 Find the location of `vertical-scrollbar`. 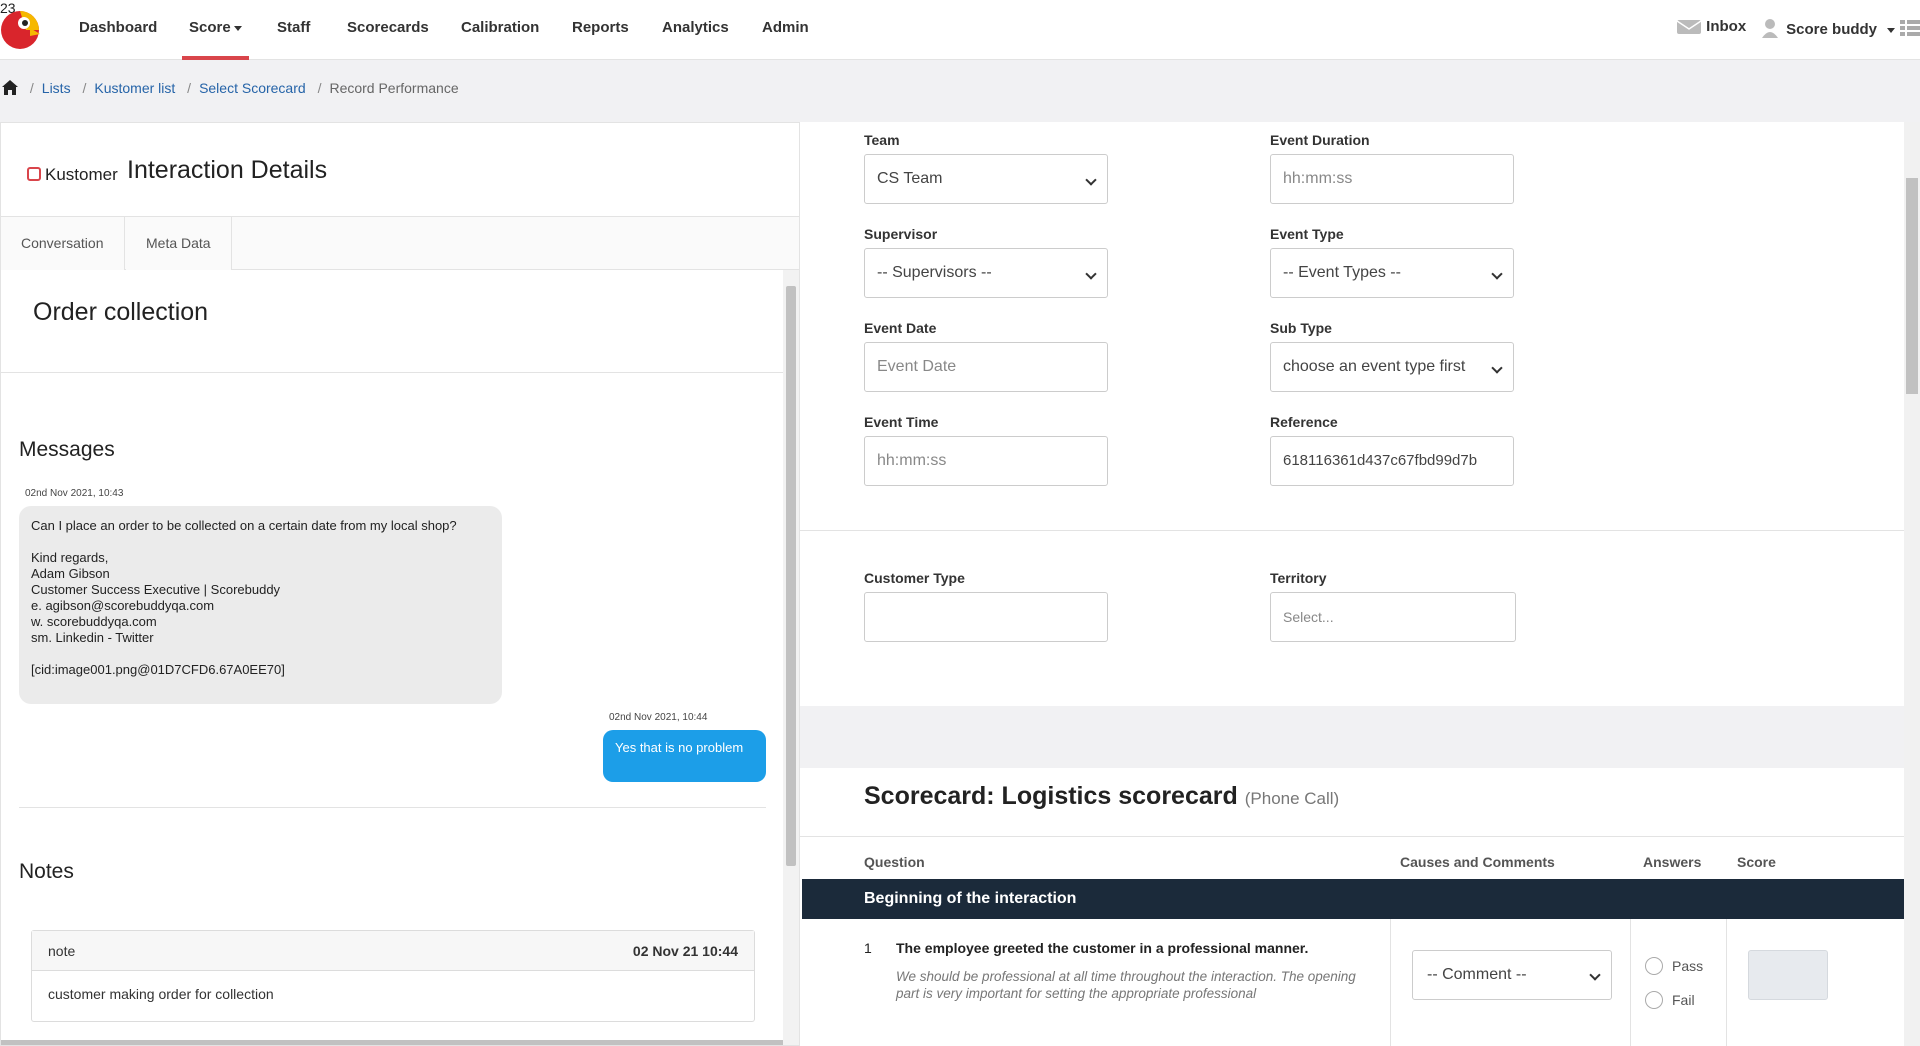

vertical-scrollbar is located at coordinates (791, 657).